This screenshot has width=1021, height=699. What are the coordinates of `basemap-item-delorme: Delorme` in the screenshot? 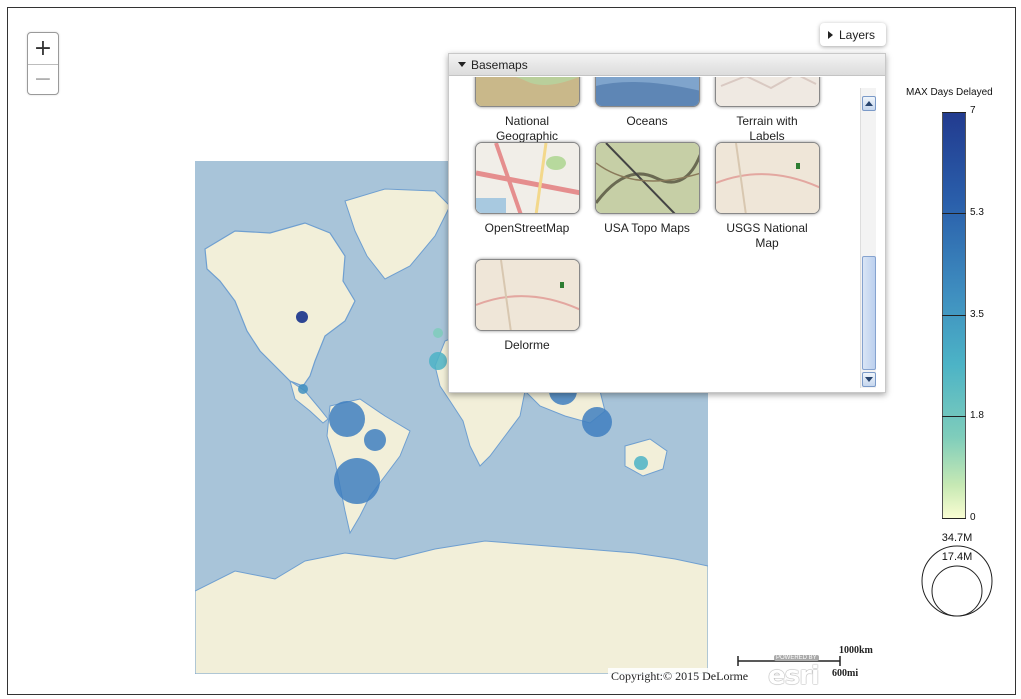 It's located at (527, 306).